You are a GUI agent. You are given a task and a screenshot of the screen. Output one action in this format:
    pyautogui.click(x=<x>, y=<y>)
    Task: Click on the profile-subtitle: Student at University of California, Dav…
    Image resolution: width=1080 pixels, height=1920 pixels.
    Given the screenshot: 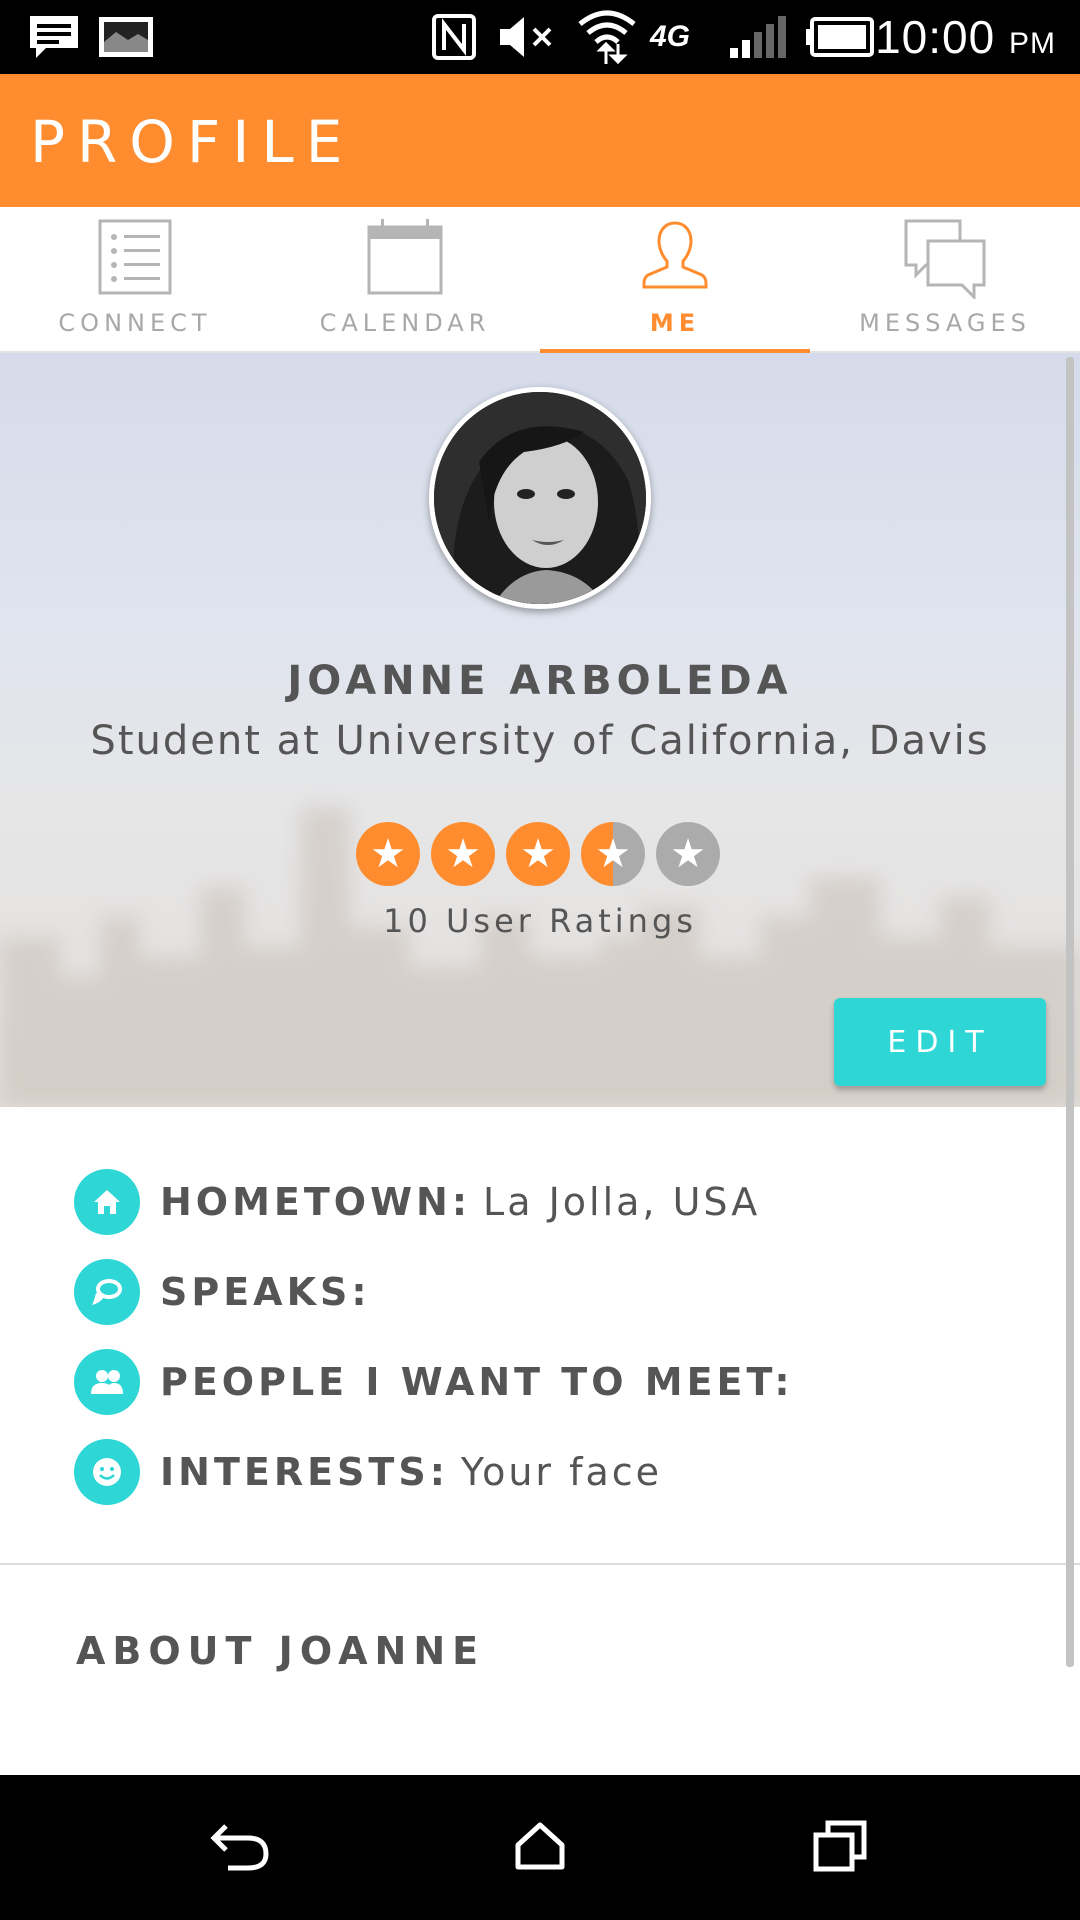 What is the action you would take?
    pyautogui.click(x=540, y=741)
    